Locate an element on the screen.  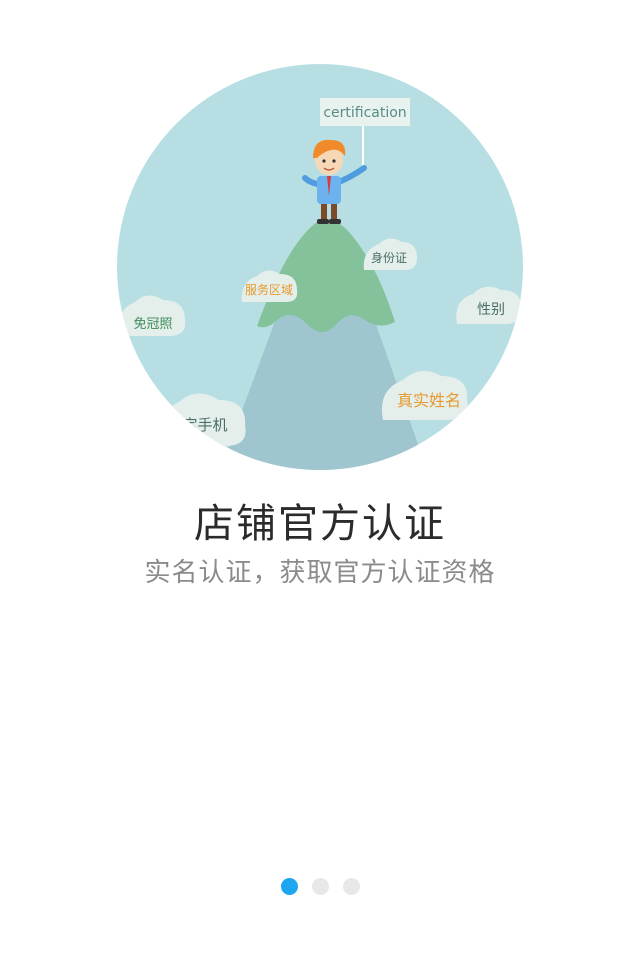
flag-text: certification is located at coordinates (364, 113).